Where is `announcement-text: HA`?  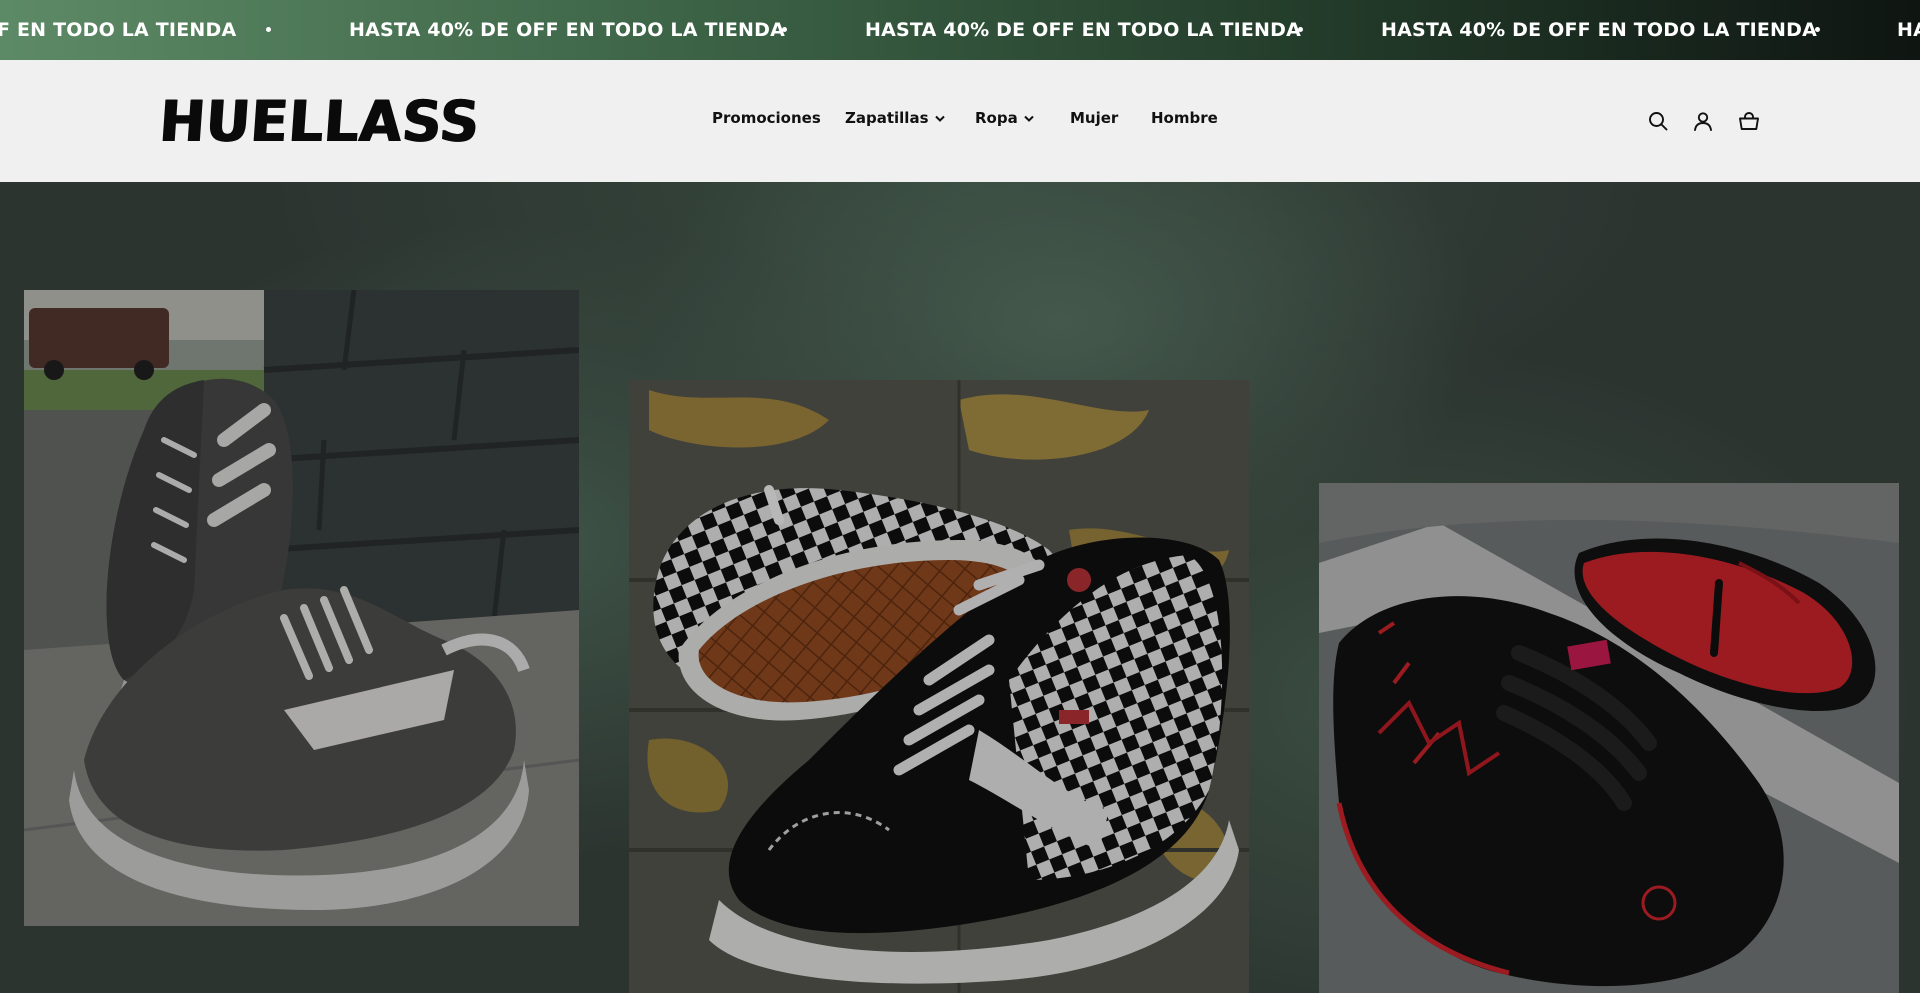 announcement-text: HA is located at coordinates (1908, 30).